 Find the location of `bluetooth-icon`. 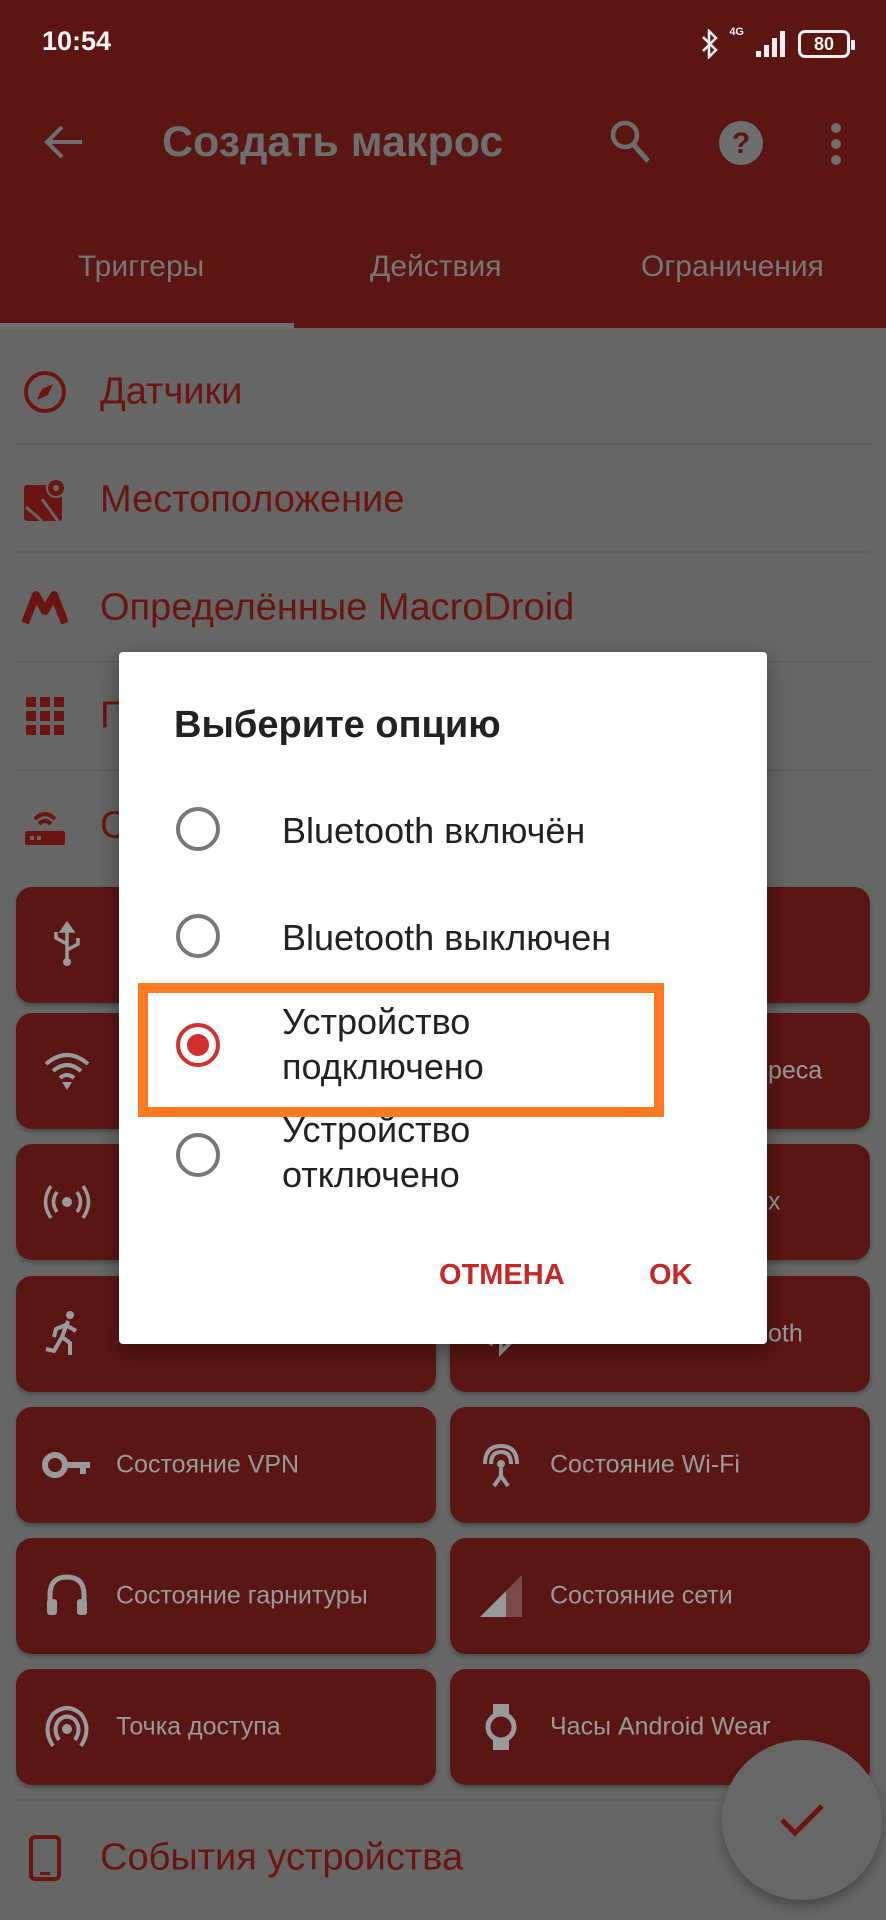

bluetooth-icon is located at coordinates (710, 44).